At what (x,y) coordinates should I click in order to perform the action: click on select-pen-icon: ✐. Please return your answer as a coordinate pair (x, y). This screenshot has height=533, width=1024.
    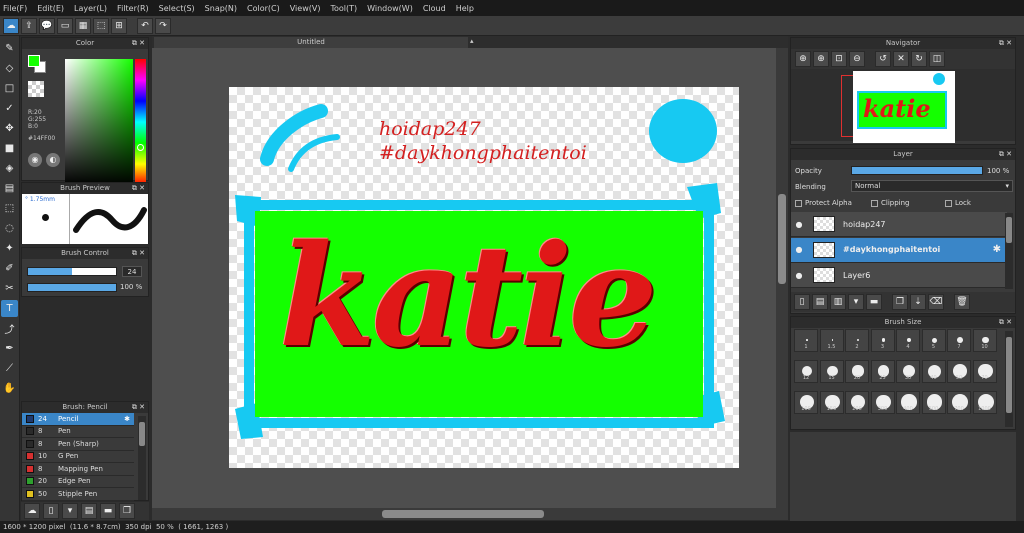
    Looking at the image, I should click on (9, 268).